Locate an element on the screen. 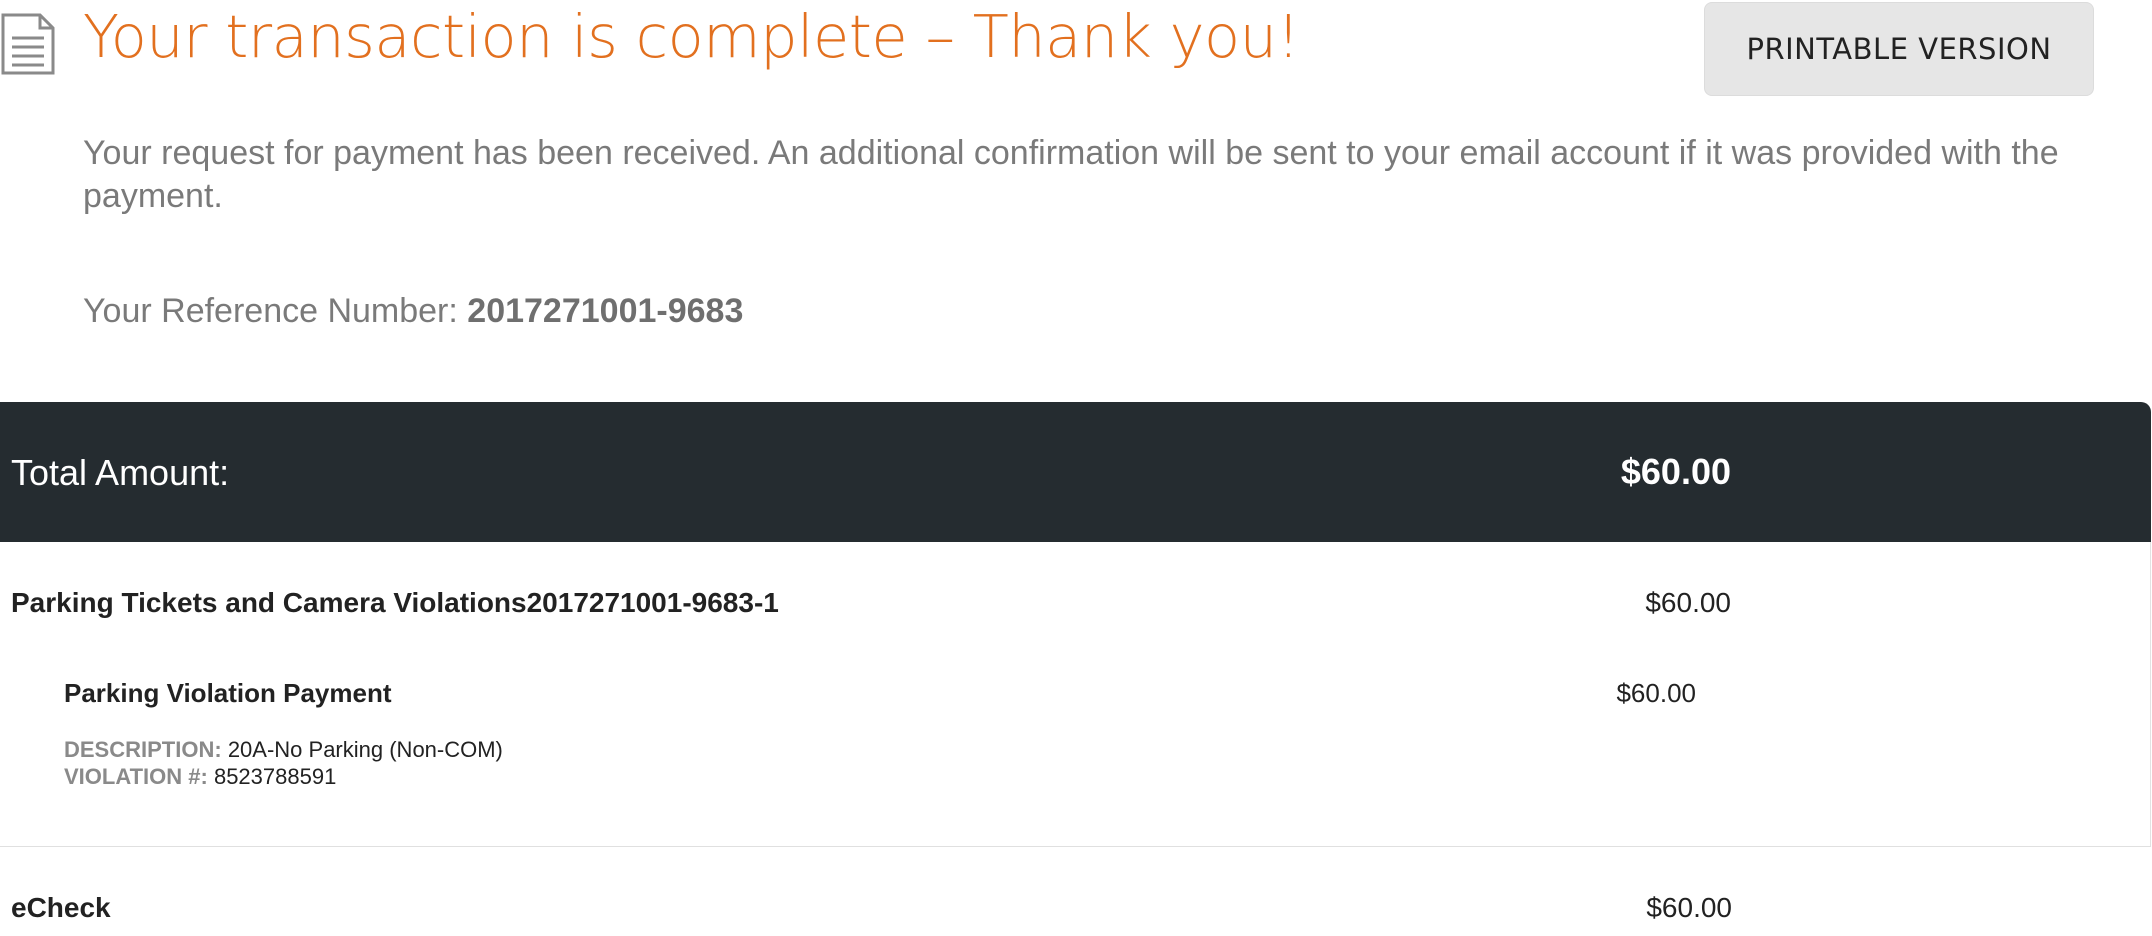 The width and height of the screenshot is (2152, 936). payment-method: eCheck is located at coordinates (61, 907).